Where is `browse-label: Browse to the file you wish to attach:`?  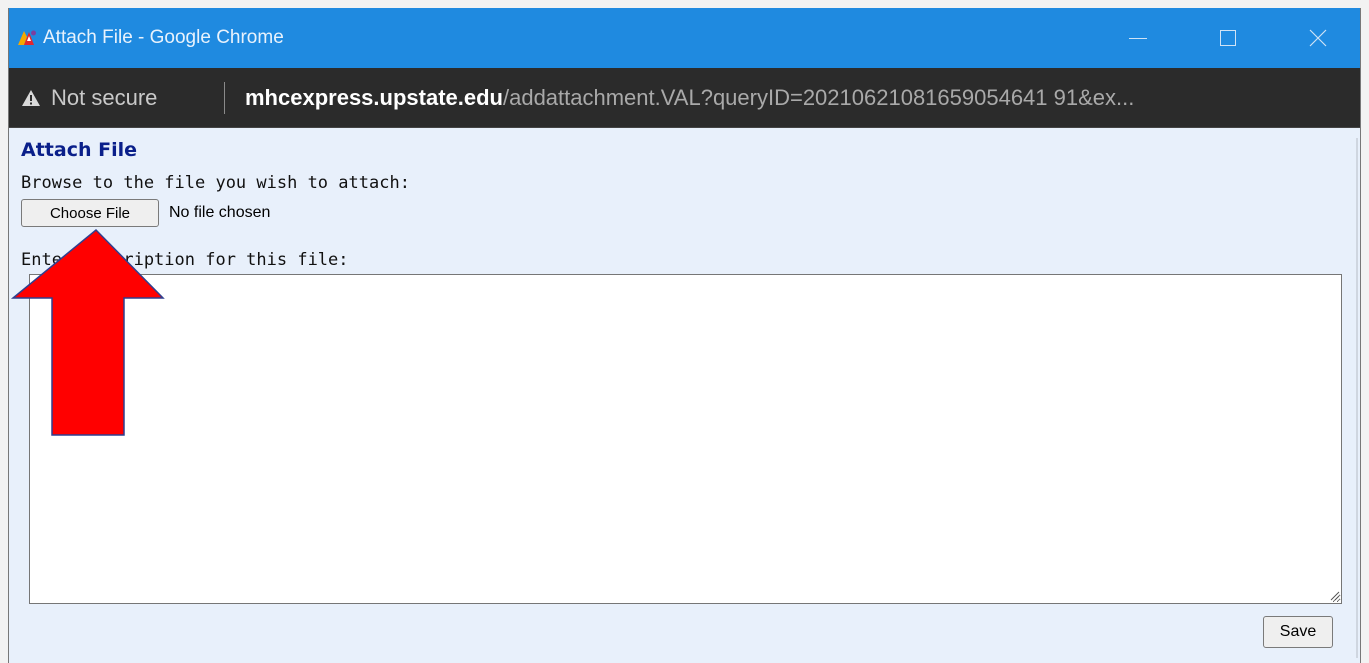
browse-label: Browse to the file you wish to attach: is located at coordinates (215, 183).